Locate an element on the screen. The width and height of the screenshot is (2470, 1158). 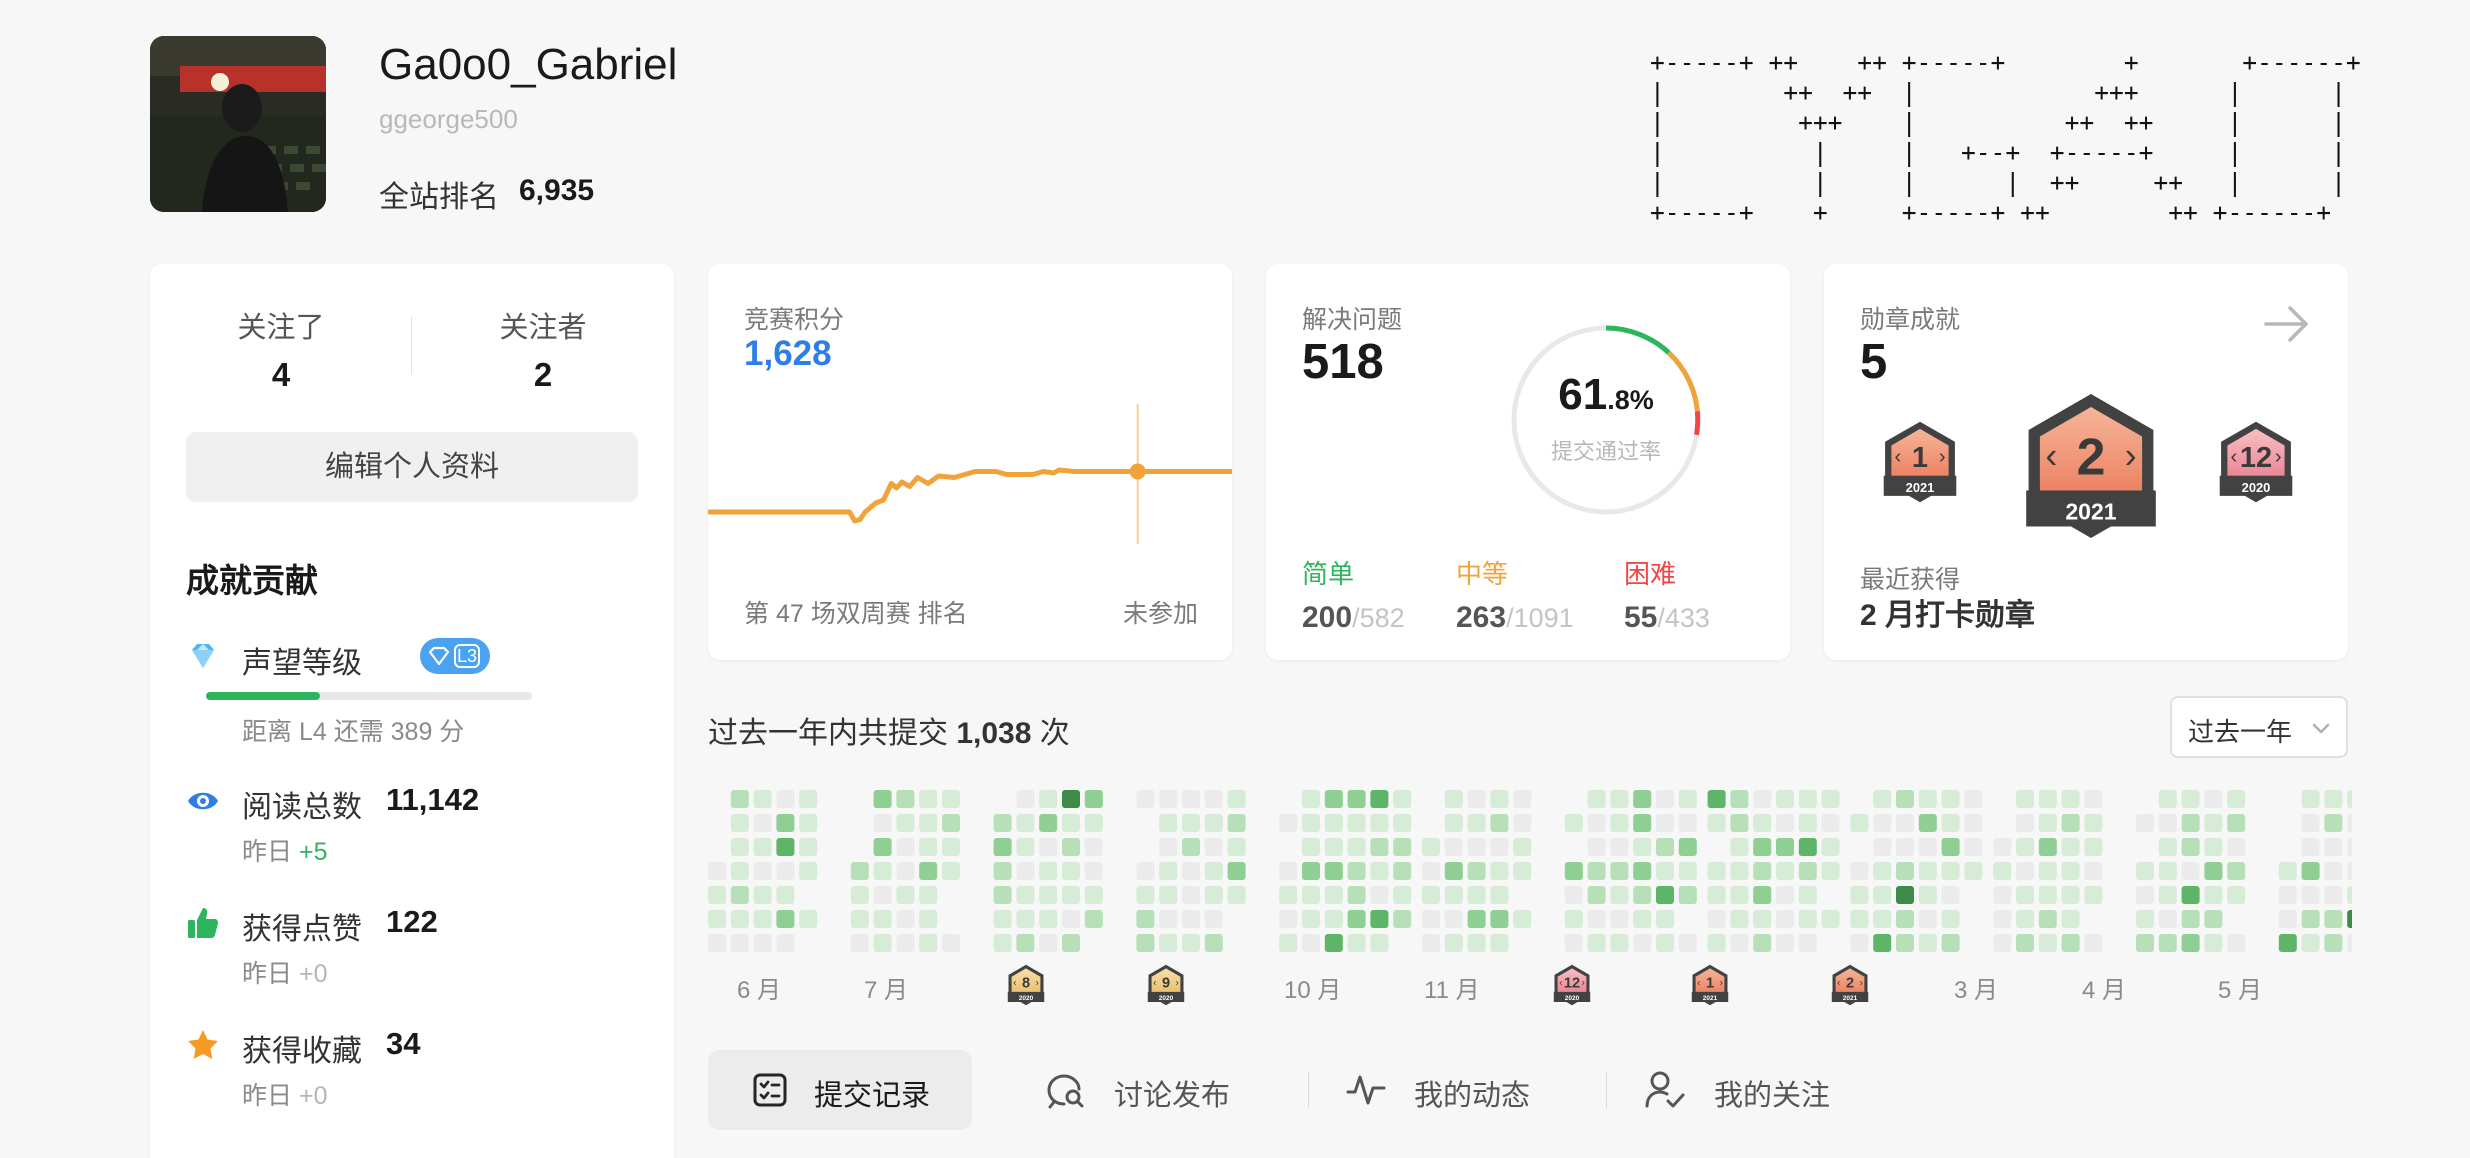
heatmap-badge: 12‹ ›2020 is located at coordinates (1572, 985).